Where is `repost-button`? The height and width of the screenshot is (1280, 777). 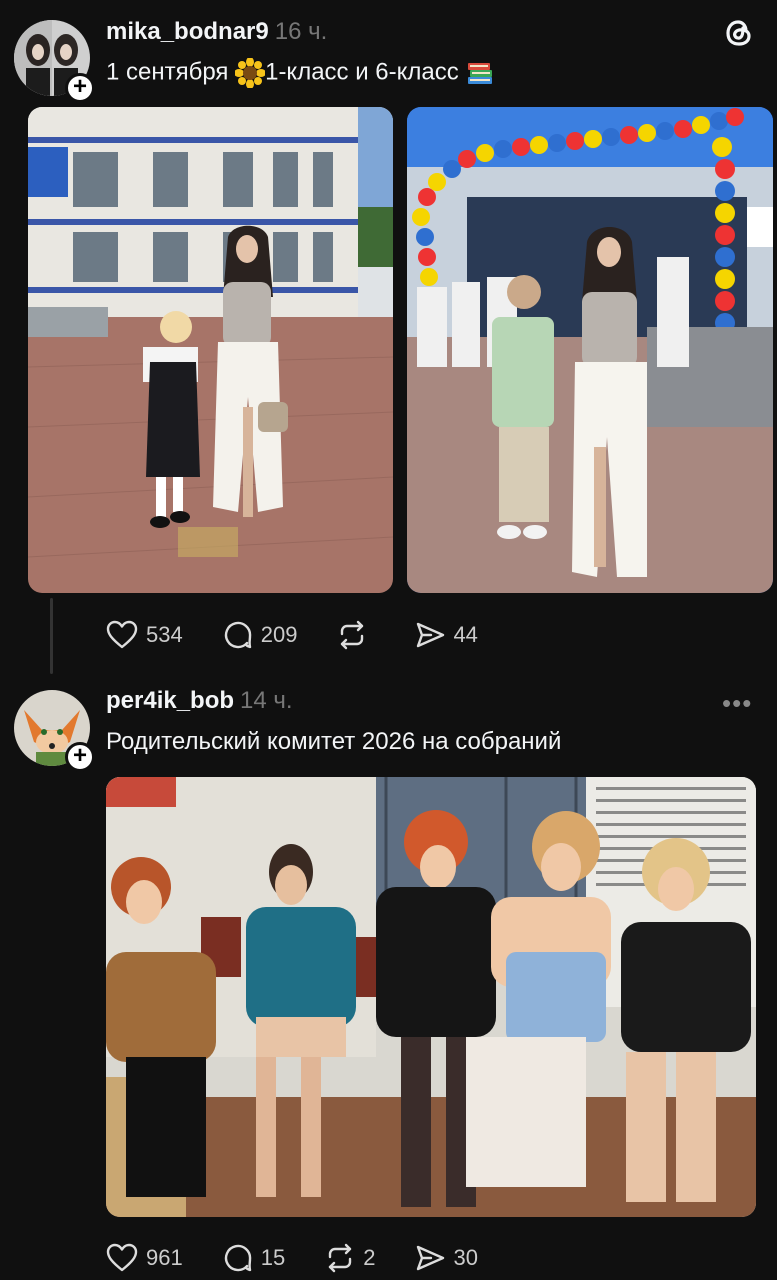
repost-button is located at coordinates (356, 635).